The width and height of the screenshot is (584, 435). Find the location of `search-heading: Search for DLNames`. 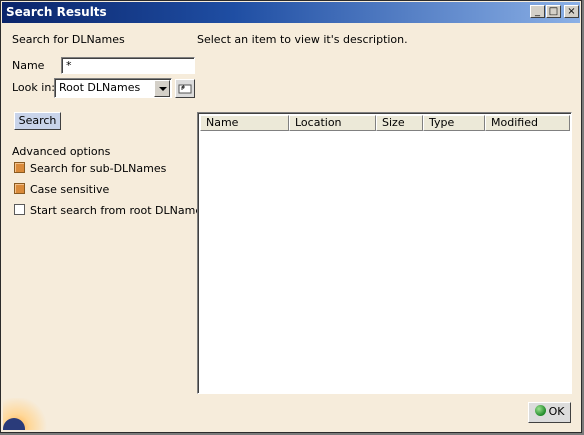

search-heading: Search for DLNames is located at coordinates (68, 39).